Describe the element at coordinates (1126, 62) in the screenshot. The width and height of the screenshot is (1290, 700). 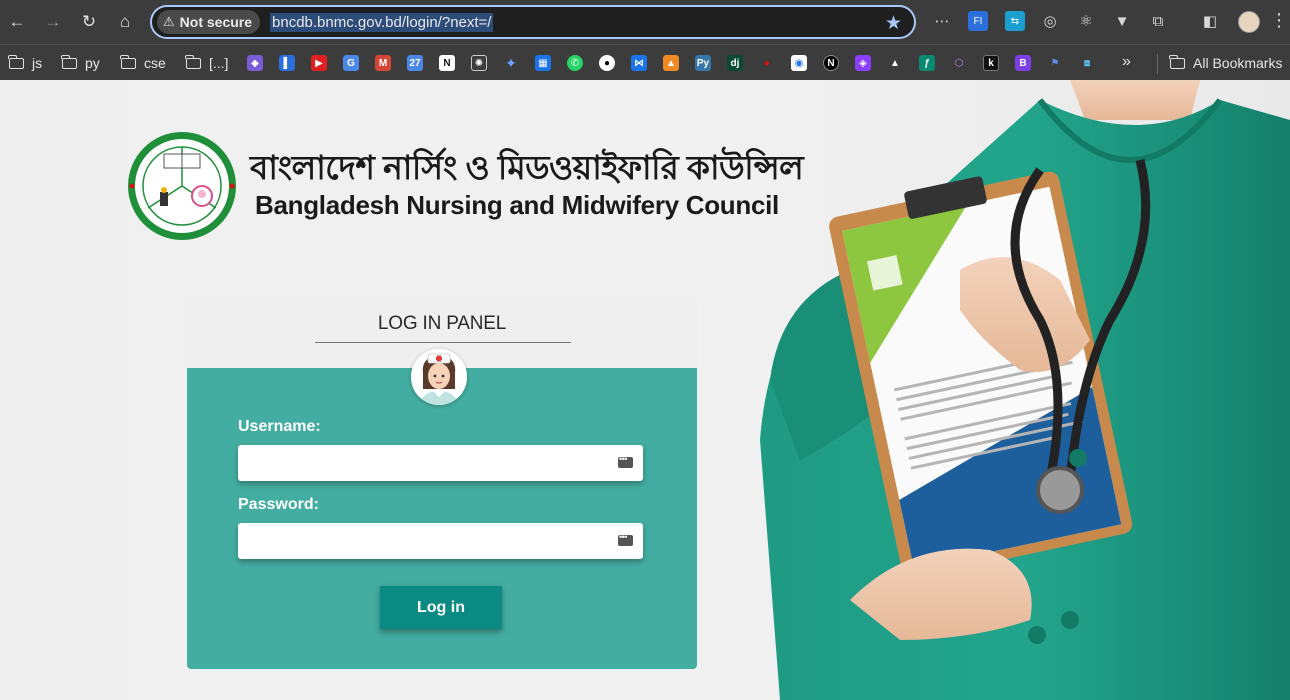
I see `more-bookmarks-chevron-icon: »` at that location.